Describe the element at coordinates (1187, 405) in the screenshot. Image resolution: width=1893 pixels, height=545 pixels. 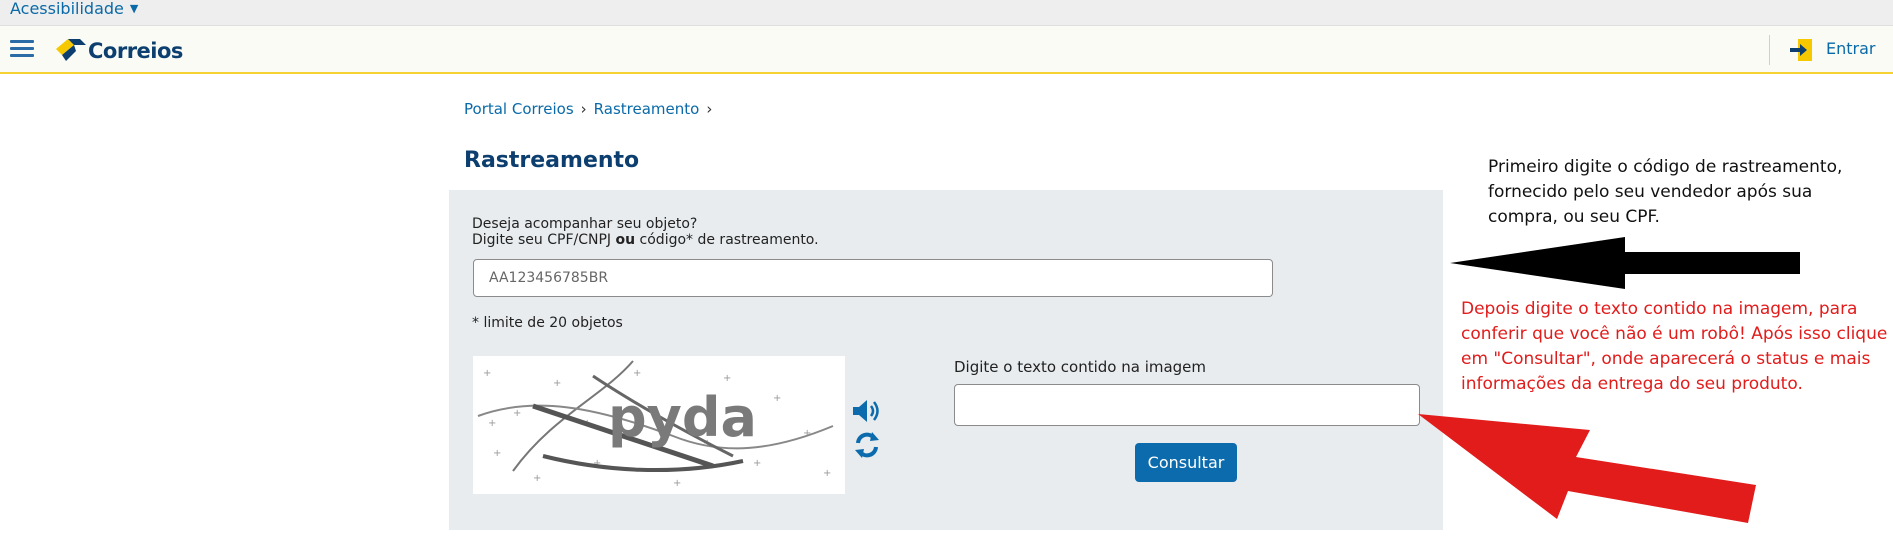
I see `captcha-input` at that location.